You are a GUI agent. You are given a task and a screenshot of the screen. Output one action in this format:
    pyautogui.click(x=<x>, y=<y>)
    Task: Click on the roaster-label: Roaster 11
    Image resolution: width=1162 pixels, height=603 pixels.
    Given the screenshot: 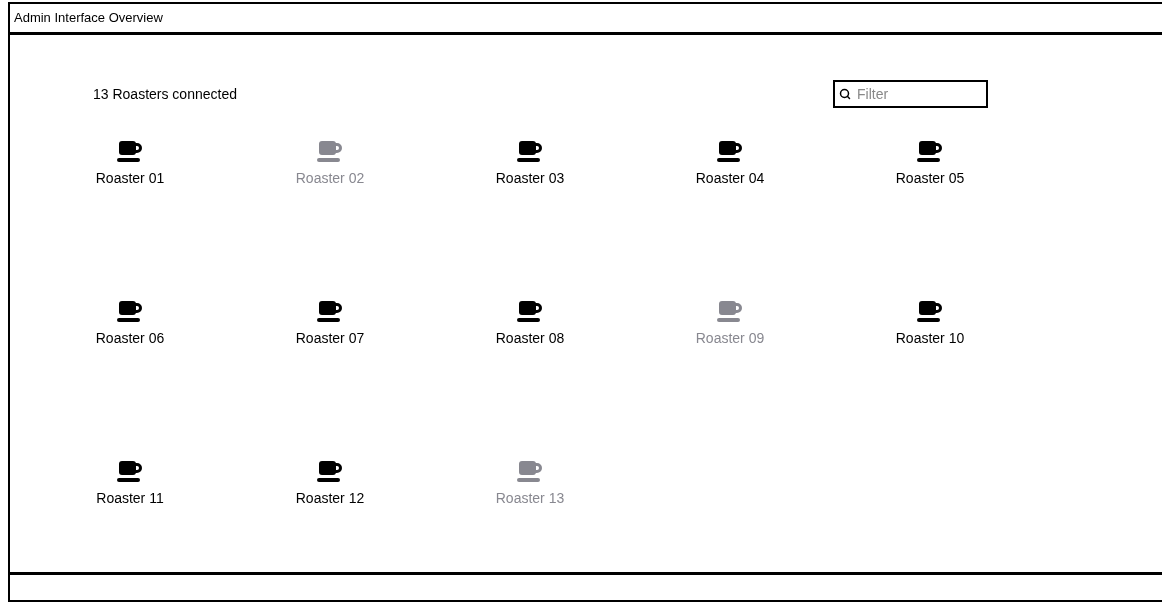 What is the action you would take?
    pyautogui.click(x=130, y=498)
    